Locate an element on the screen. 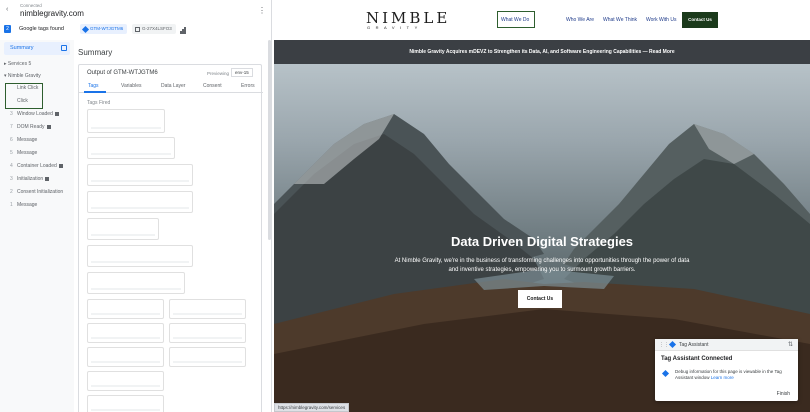 The image size is (810, 412). nav-what-we-think: What We Think is located at coordinates (620, 20).